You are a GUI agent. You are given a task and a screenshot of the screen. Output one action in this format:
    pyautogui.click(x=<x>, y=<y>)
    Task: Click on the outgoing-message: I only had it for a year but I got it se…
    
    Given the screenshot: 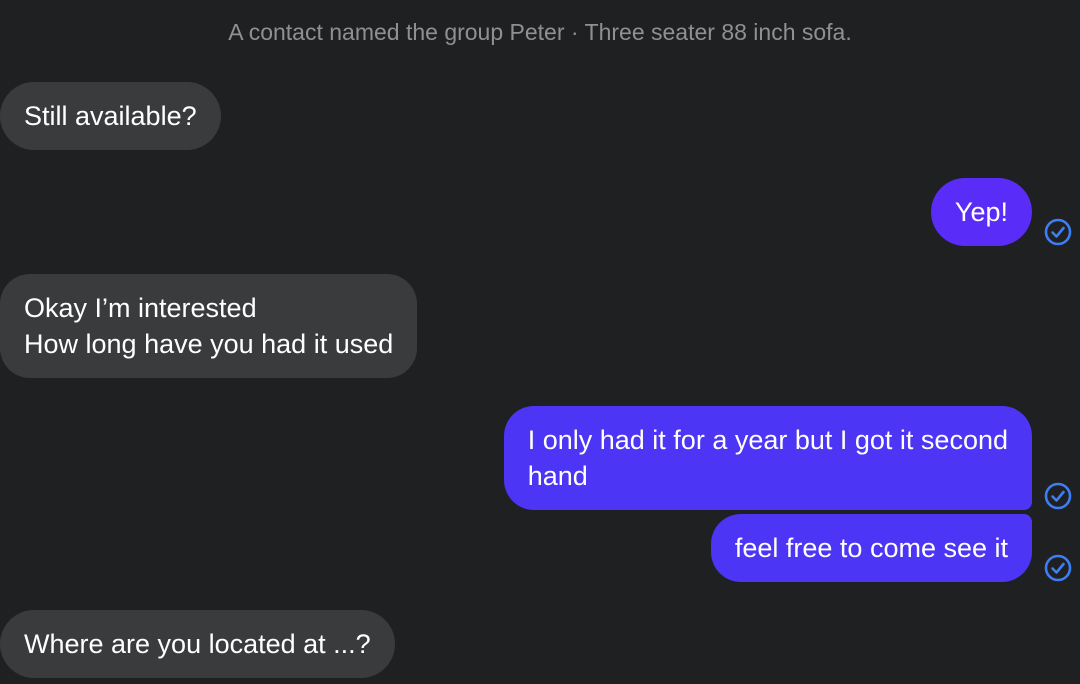 What is the action you would take?
    pyautogui.click(x=767, y=458)
    